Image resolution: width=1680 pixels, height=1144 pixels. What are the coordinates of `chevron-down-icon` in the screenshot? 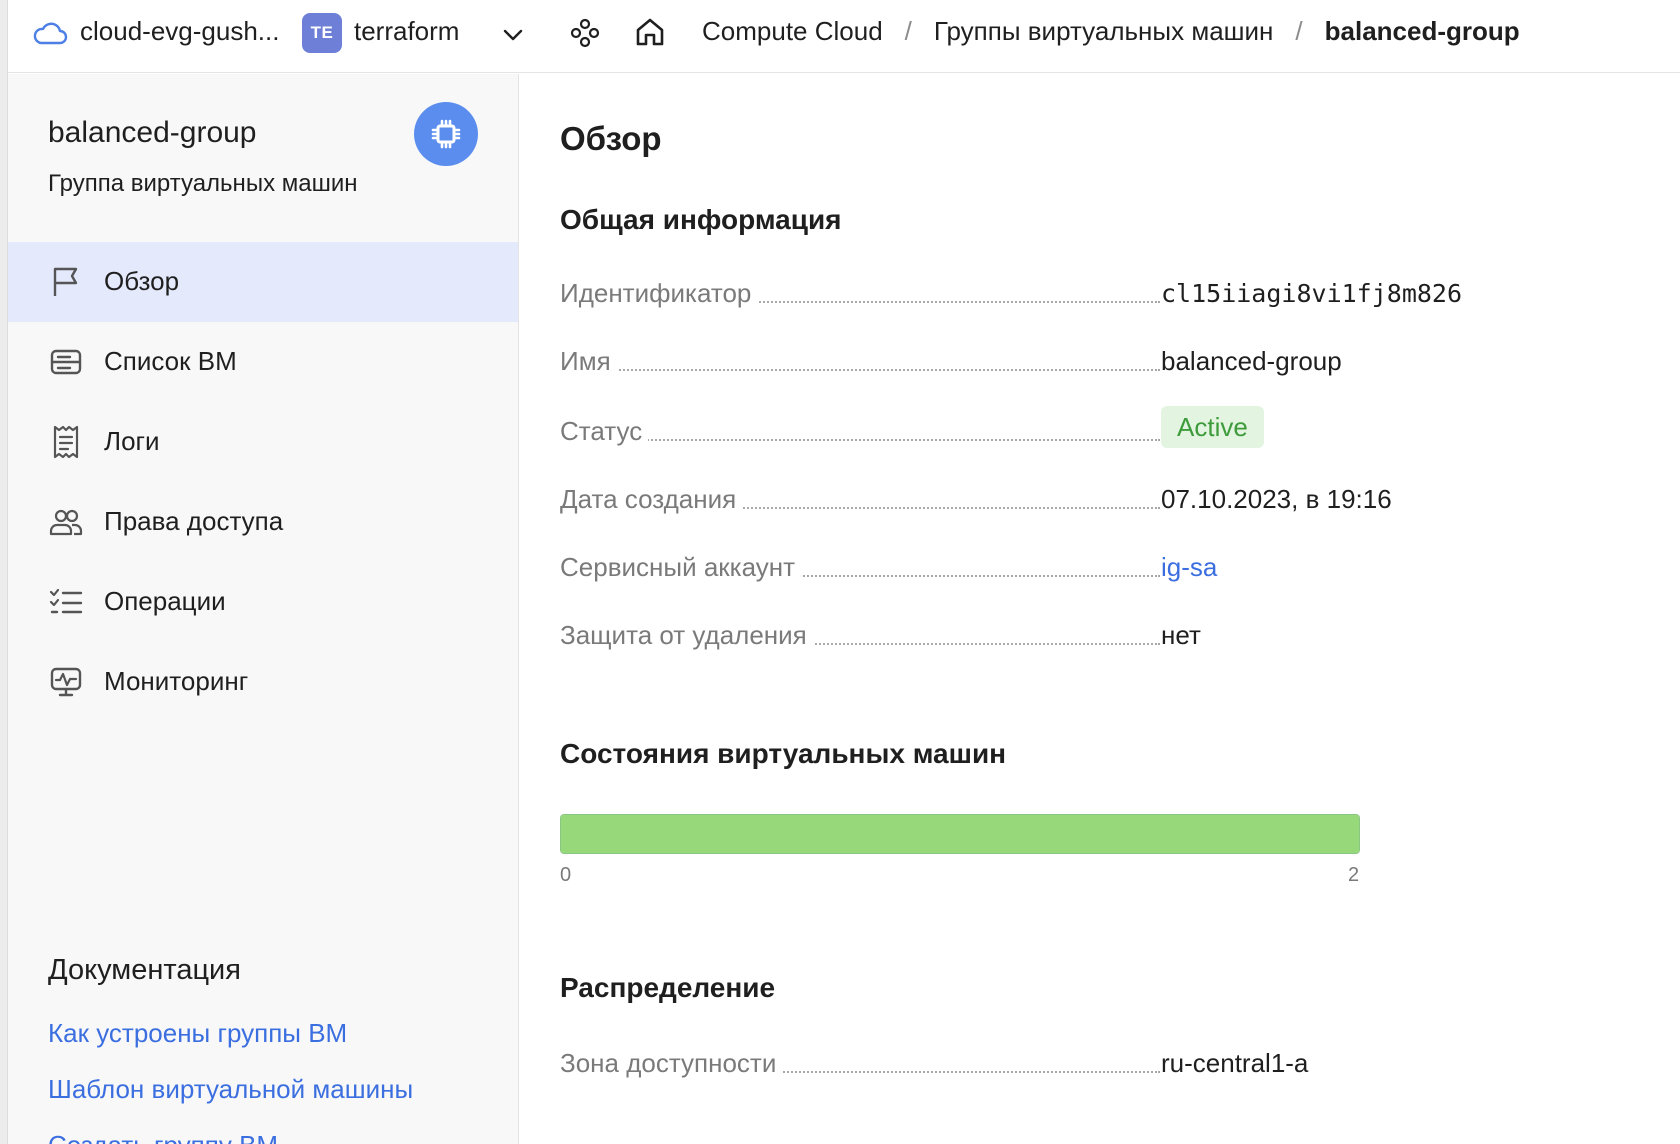 It's located at (513, 35).